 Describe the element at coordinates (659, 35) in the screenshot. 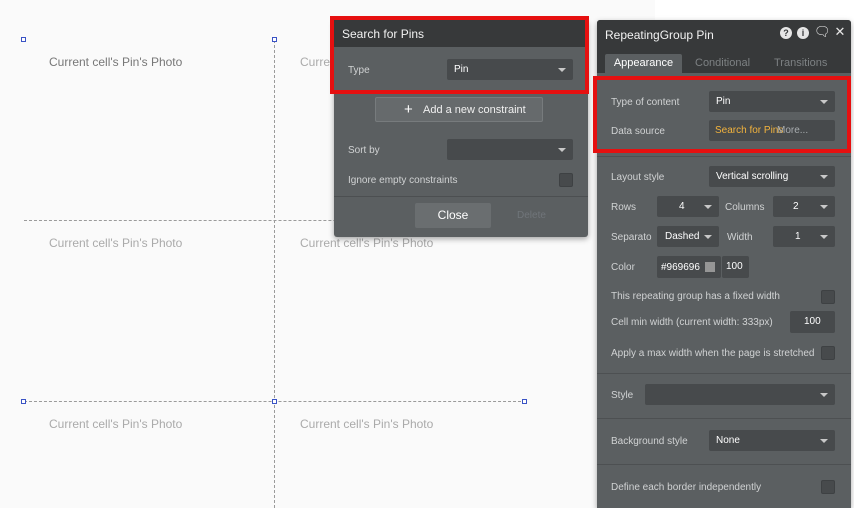

I see `panel-title: RepeatingGroup Pin` at that location.